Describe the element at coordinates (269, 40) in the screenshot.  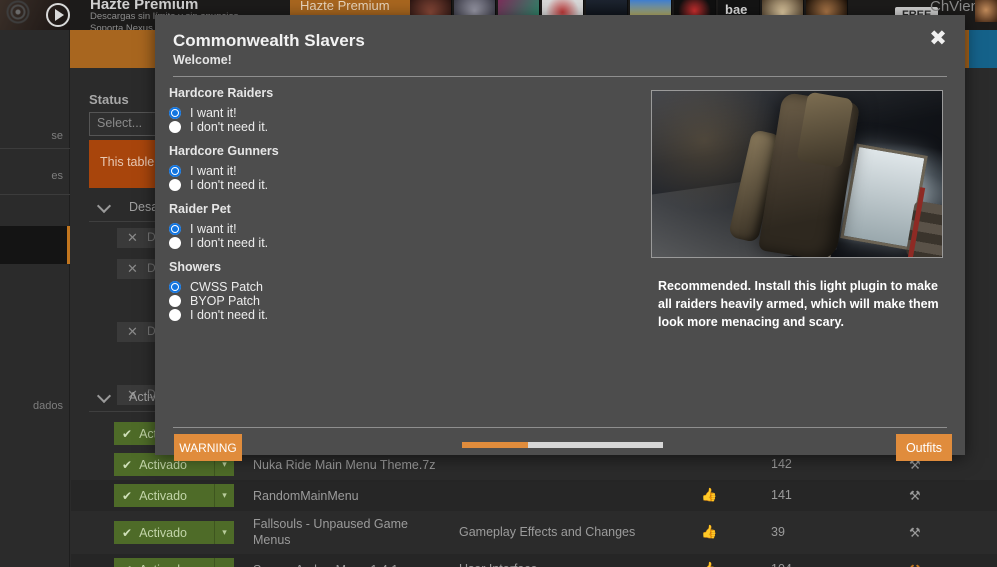
I see `dialog-title: Commonwealth Slavers` at that location.